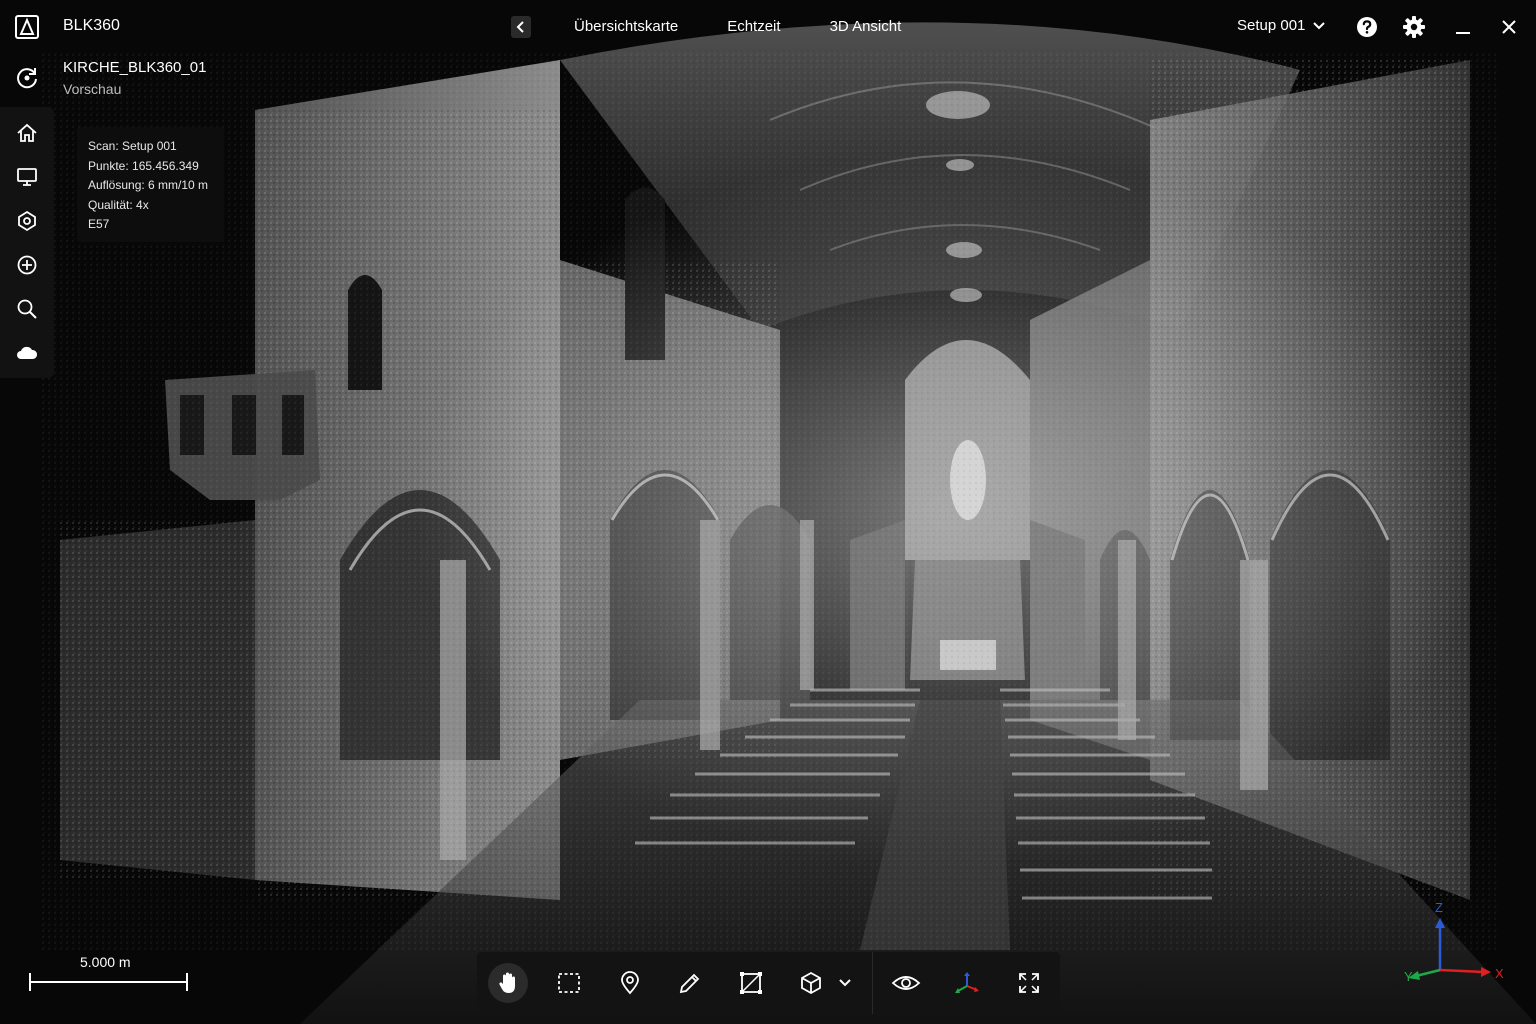  Describe the element at coordinates (105, 962) in the screenshot. I see `scale-label: 5.000 m` at that location.